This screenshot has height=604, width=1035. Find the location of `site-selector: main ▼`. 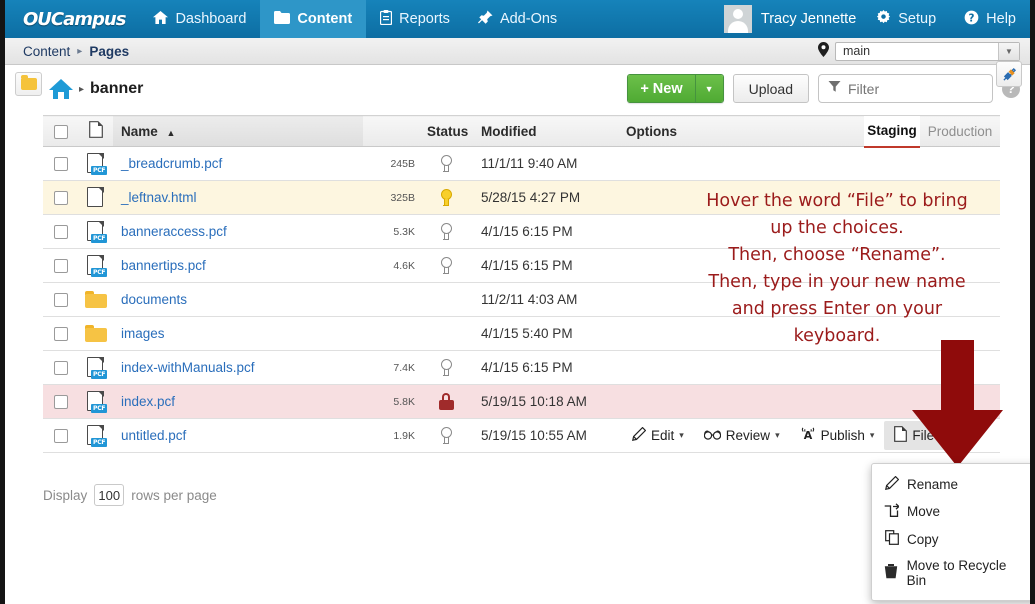

site-selector: main ▼ is located at coordinates (919, 51).